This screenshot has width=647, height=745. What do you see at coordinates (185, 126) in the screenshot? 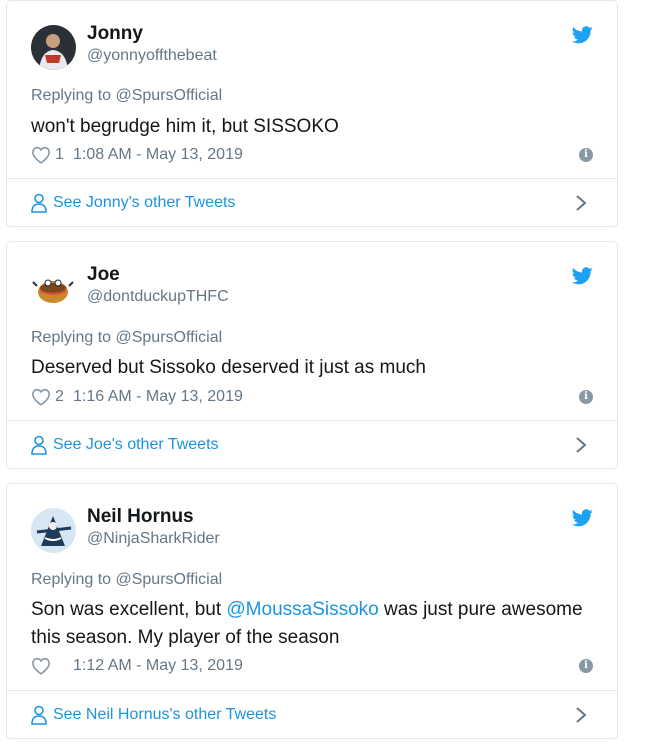
I see `tweet-text: won't begrudge him it, but SISSOKO` at bounding box center [185, 126].